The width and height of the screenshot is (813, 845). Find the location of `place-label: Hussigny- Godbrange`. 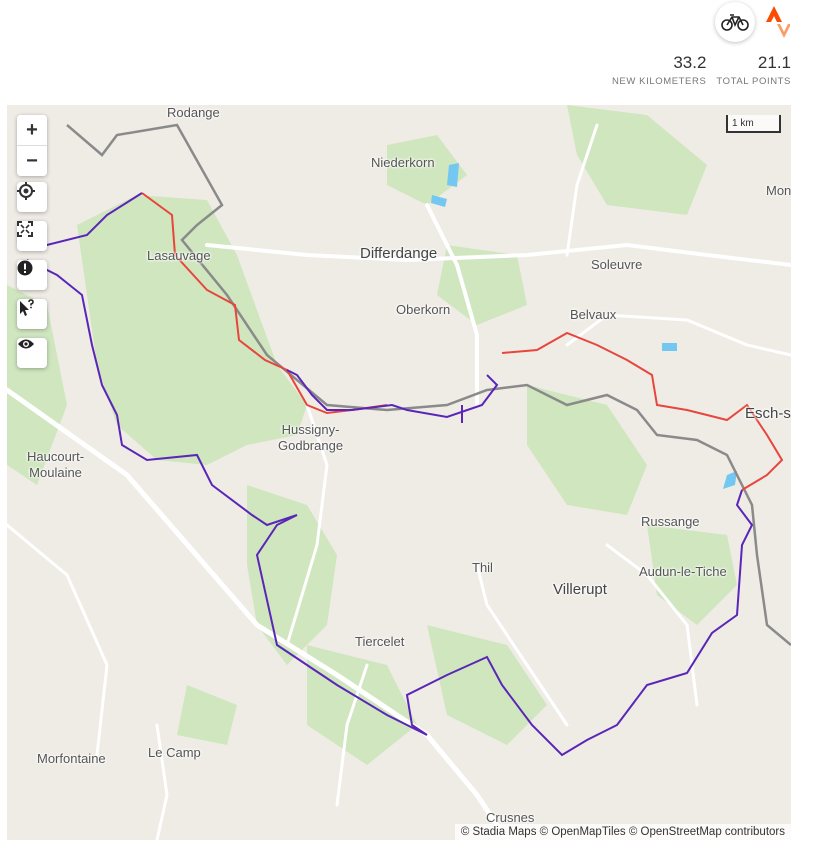

place-label: Hussigny- Godbrange is located at coordinates (311, 437).